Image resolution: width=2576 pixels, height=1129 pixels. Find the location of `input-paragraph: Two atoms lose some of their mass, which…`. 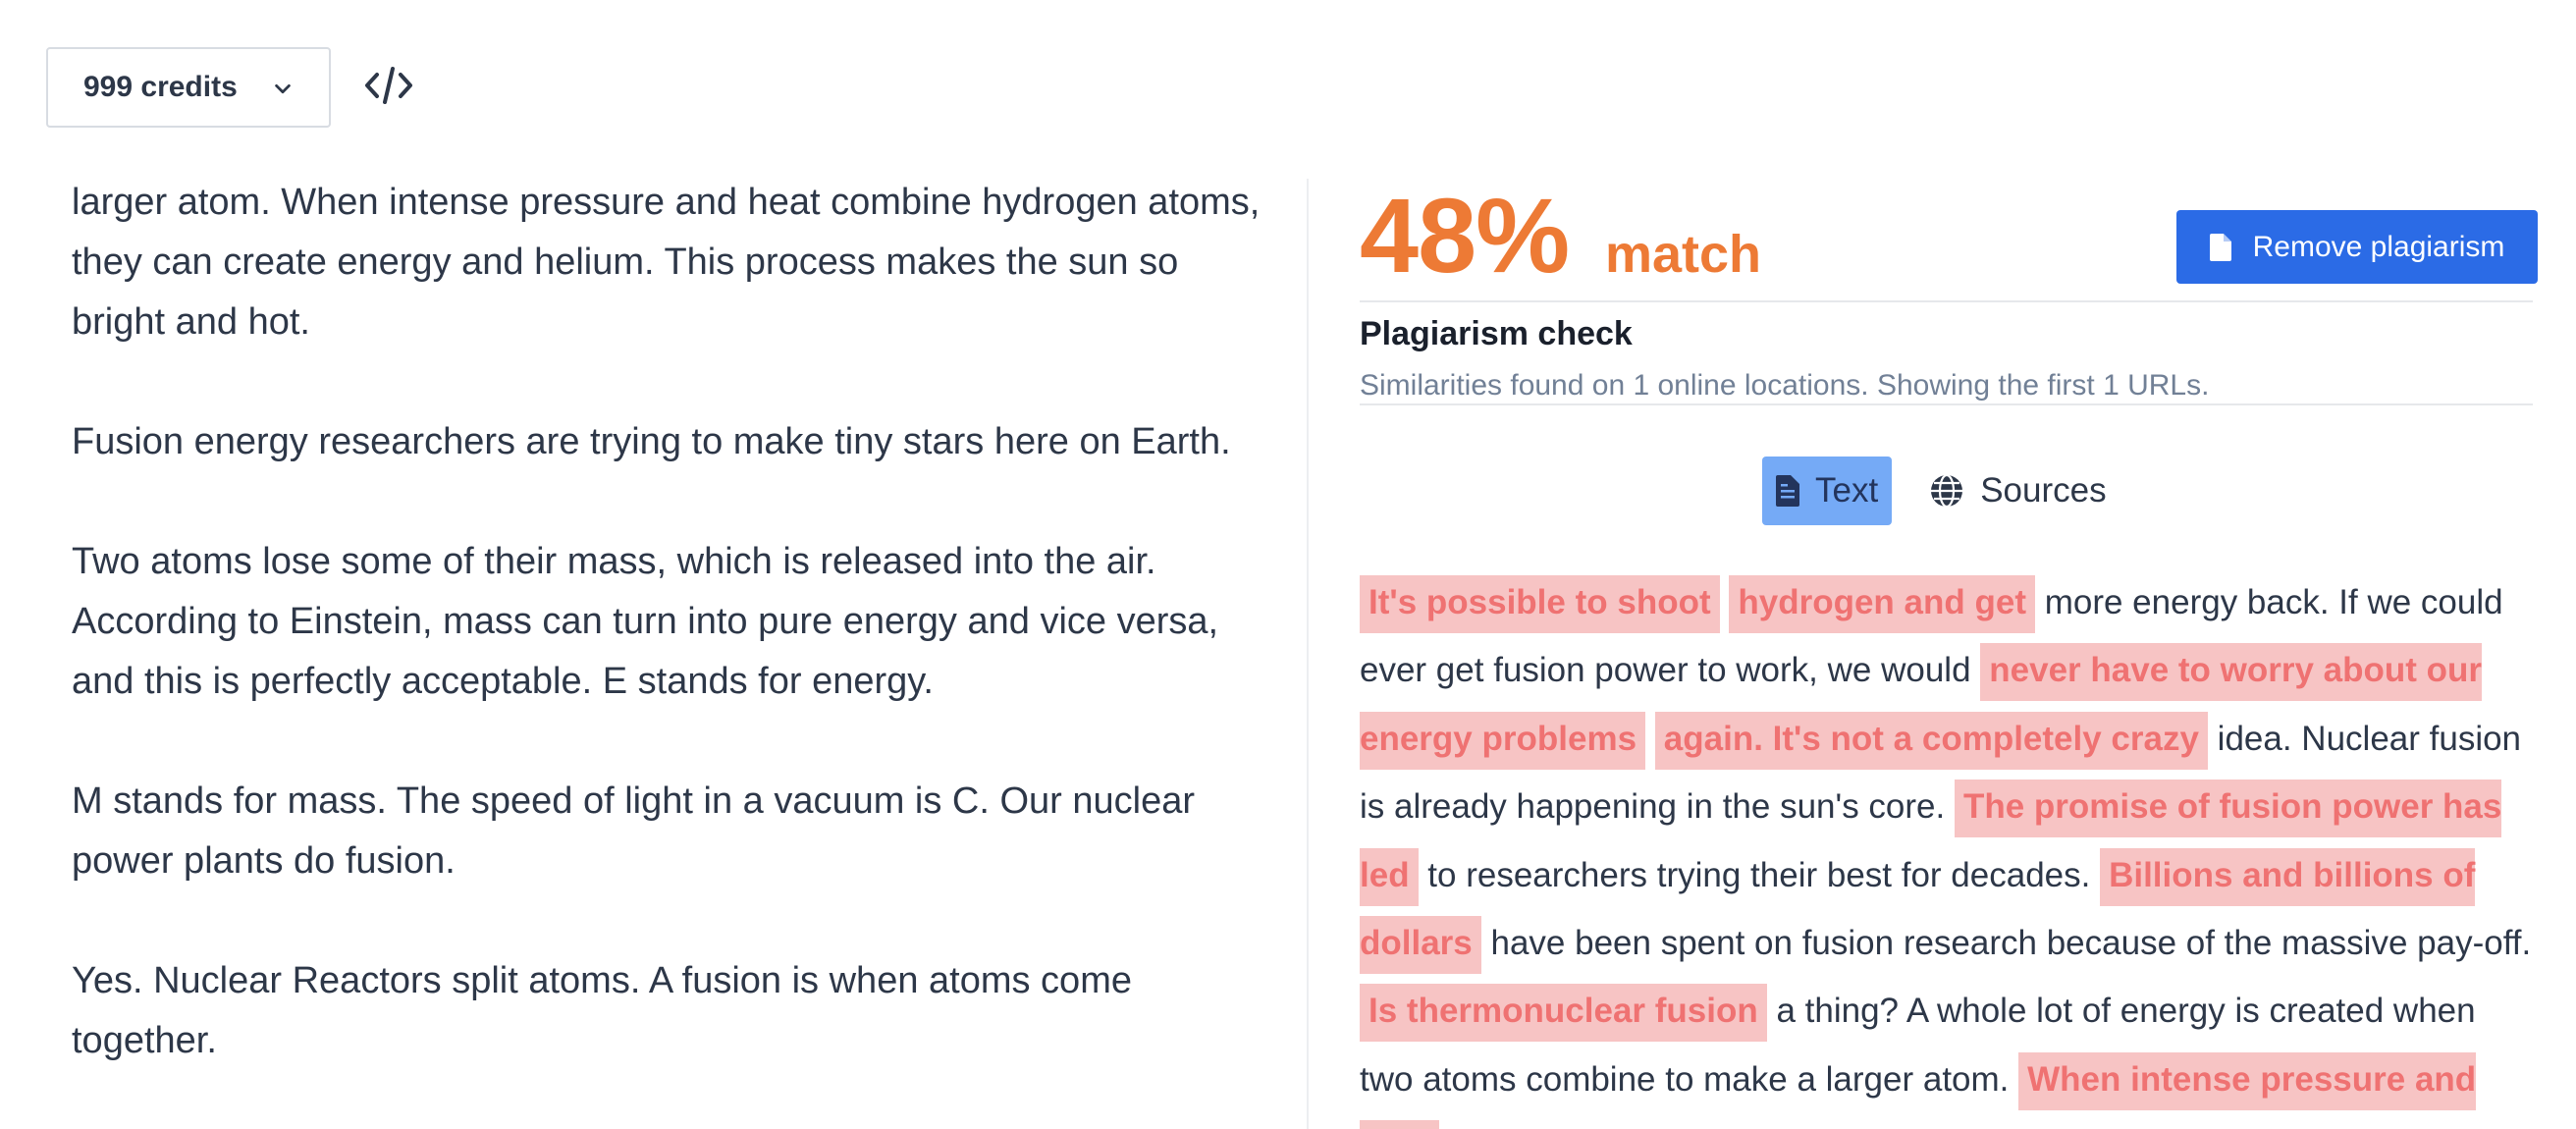

input-paragraph: Two atoms lose some of their mass, which… is located at coordinates (645, 621).